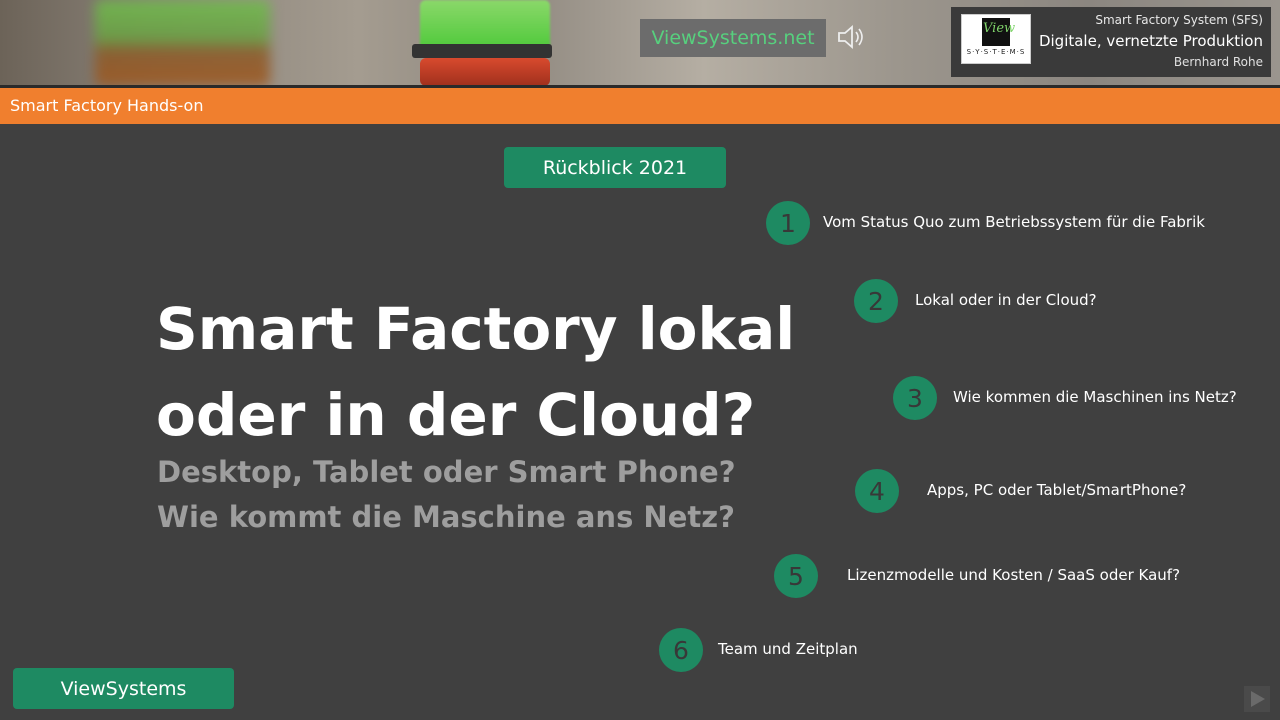  What do you see at coordinates (681, 650) in the screenshot?
I see `agenda-number-6: 6` at bounding box center [681, 650].